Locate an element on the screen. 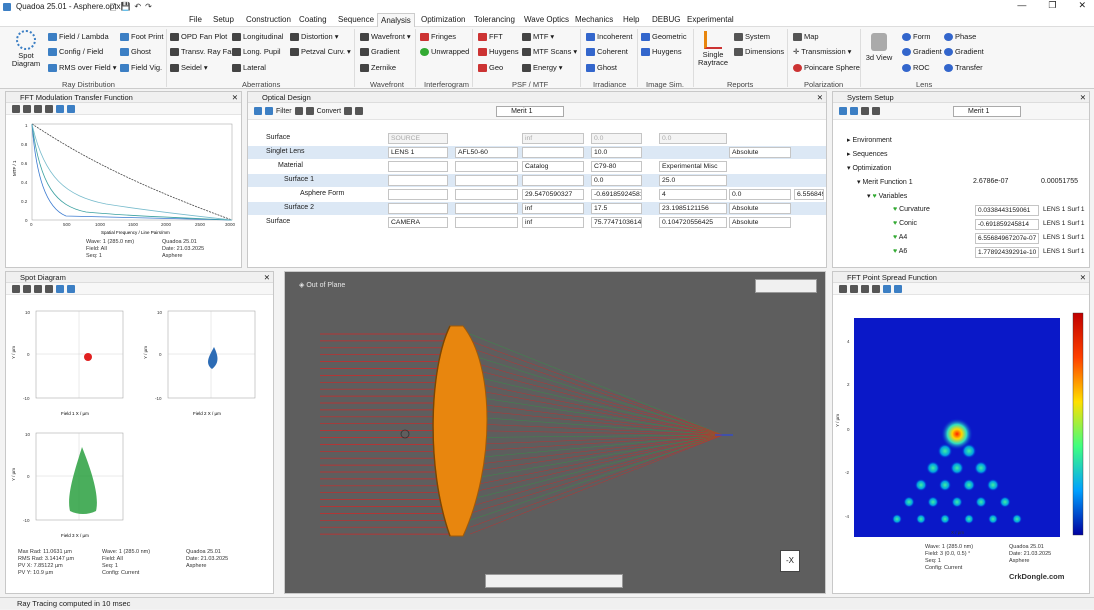 This screenshot has height=610, width=1094. menu-tolerancing: Tolerancing is located at coordinates (494, 19).